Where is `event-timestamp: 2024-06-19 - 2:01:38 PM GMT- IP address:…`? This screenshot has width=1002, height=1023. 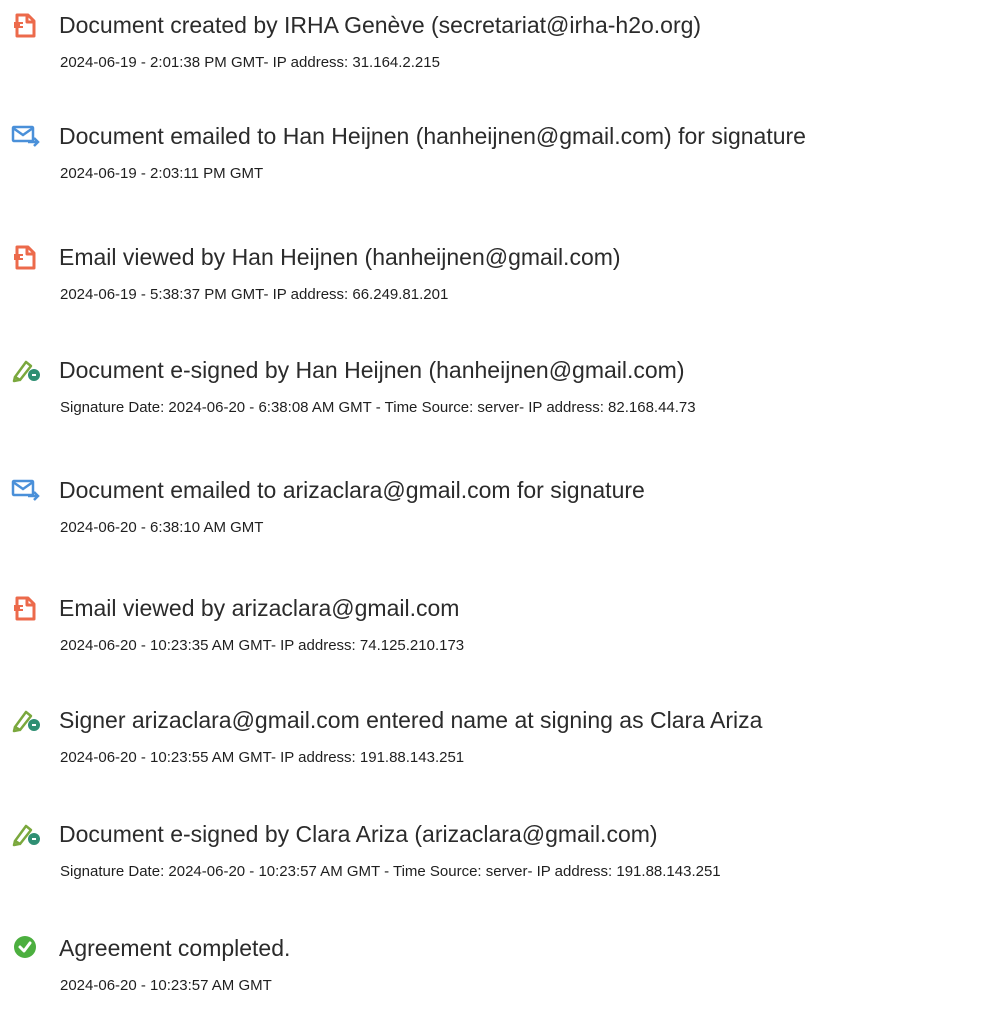
event-timestamp: 2024-06-19 - 2:01:38 PM GMT- IP address:… is located at coordinates (250, 62).